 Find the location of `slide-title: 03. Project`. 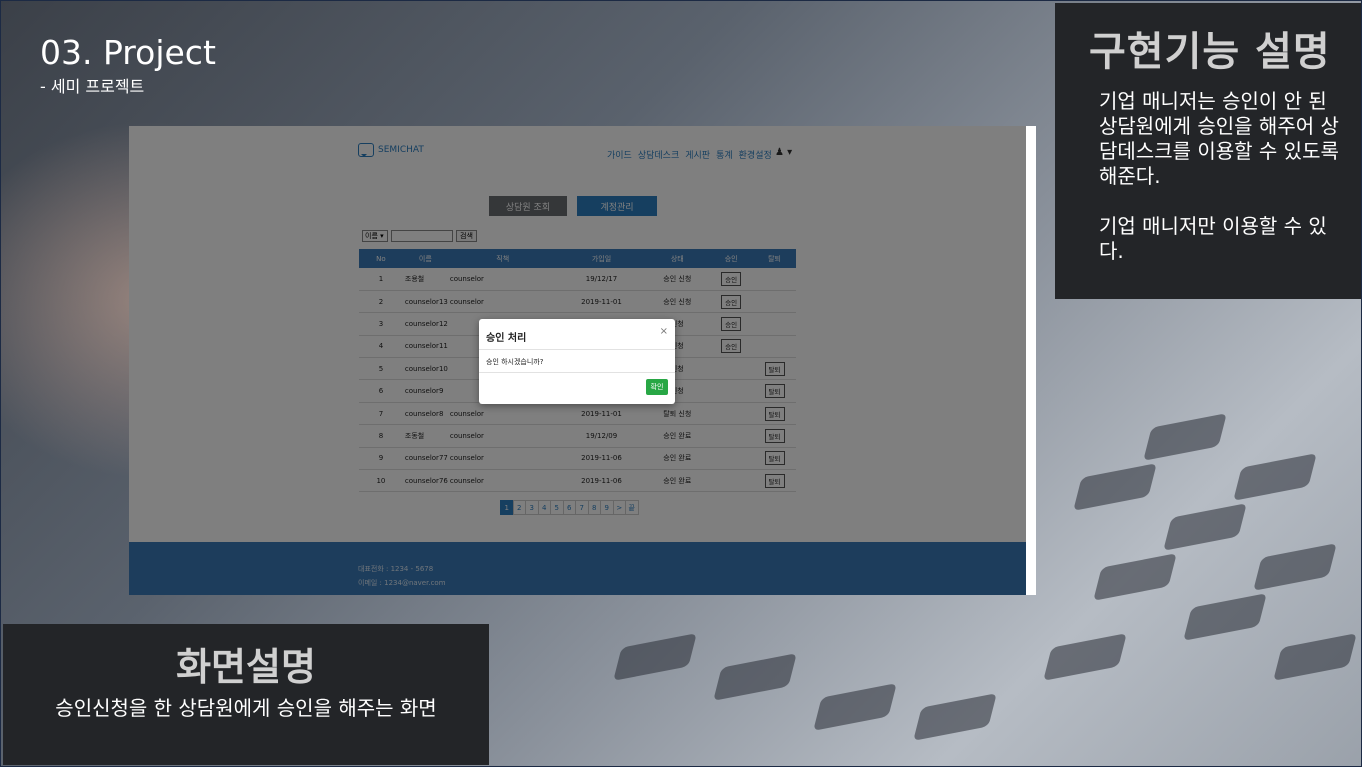

slide-title: 03. Project is located at coordinates (128, 52).